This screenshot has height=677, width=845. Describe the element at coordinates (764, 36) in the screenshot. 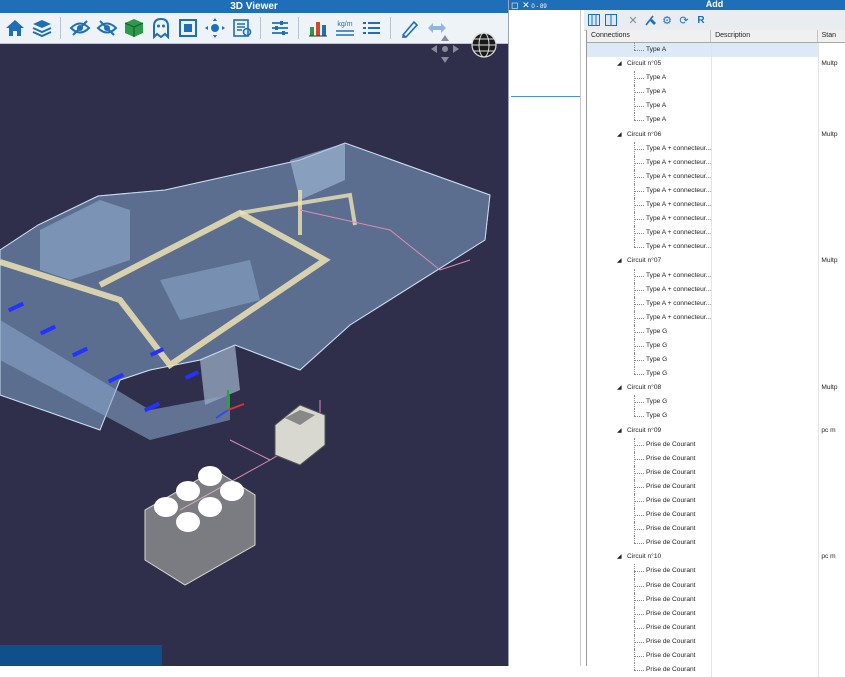

I see `column-header-description: Description` at that location.